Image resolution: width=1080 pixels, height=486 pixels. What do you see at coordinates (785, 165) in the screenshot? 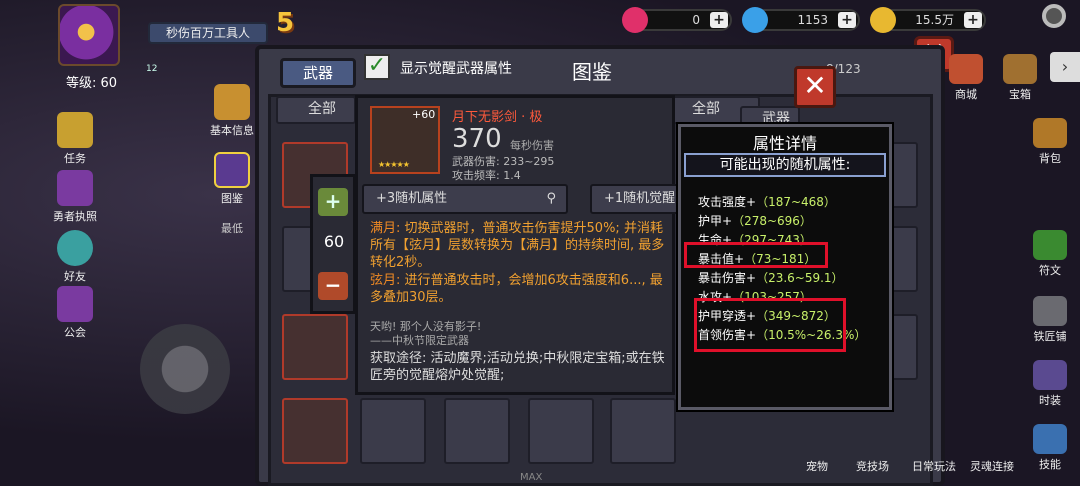
I see `popup-subtitle: 可能出现的随机属性:` at bounding box center [785, 165].